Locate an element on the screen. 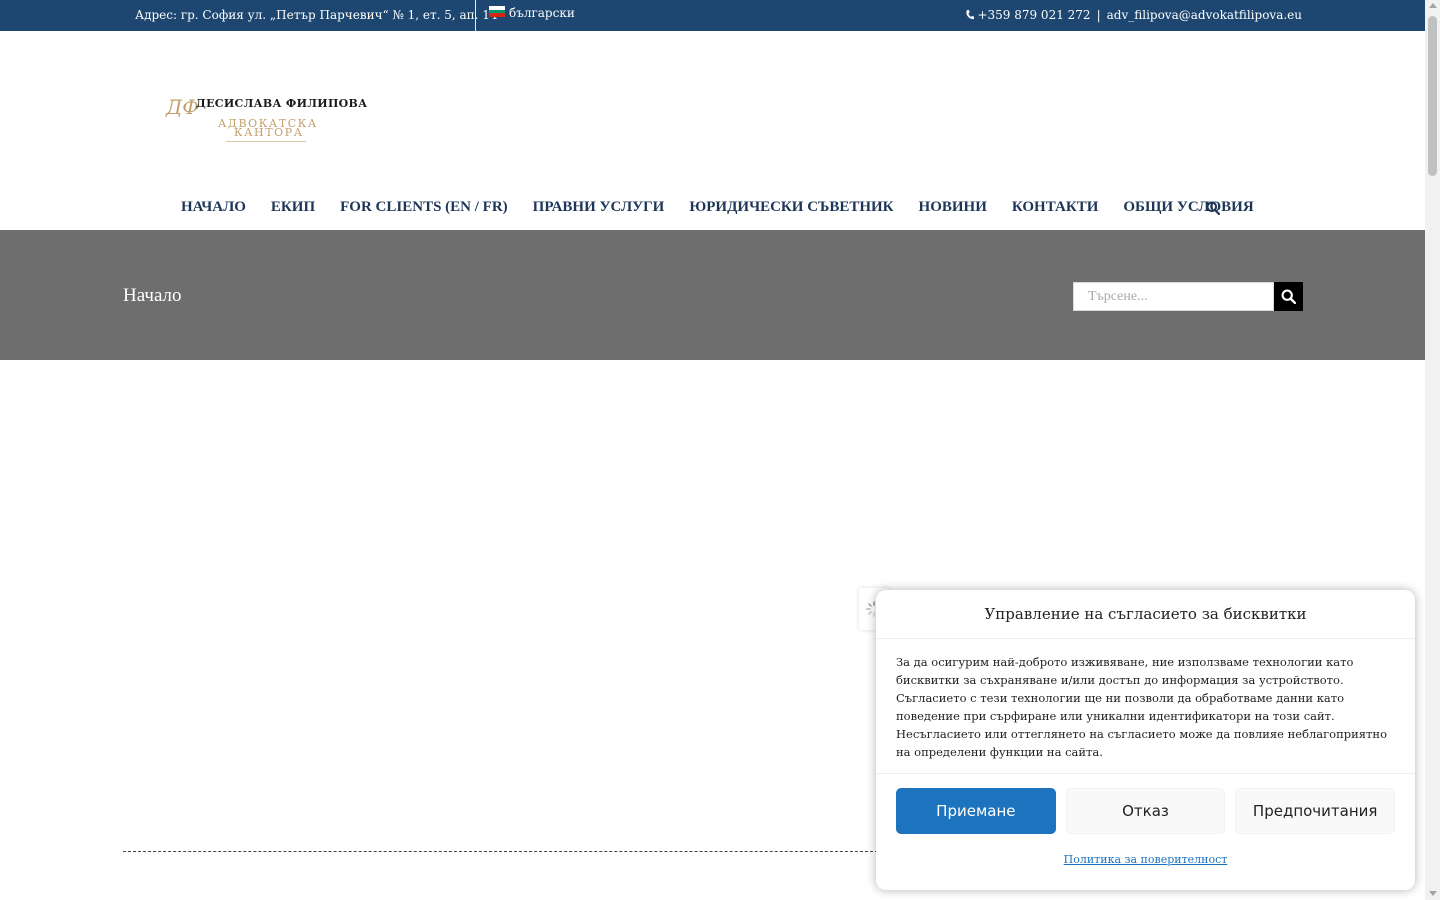 This screenshot has width=1440, height=900. preferences-button: Предпочитания is located at coordinates (1315, 811).